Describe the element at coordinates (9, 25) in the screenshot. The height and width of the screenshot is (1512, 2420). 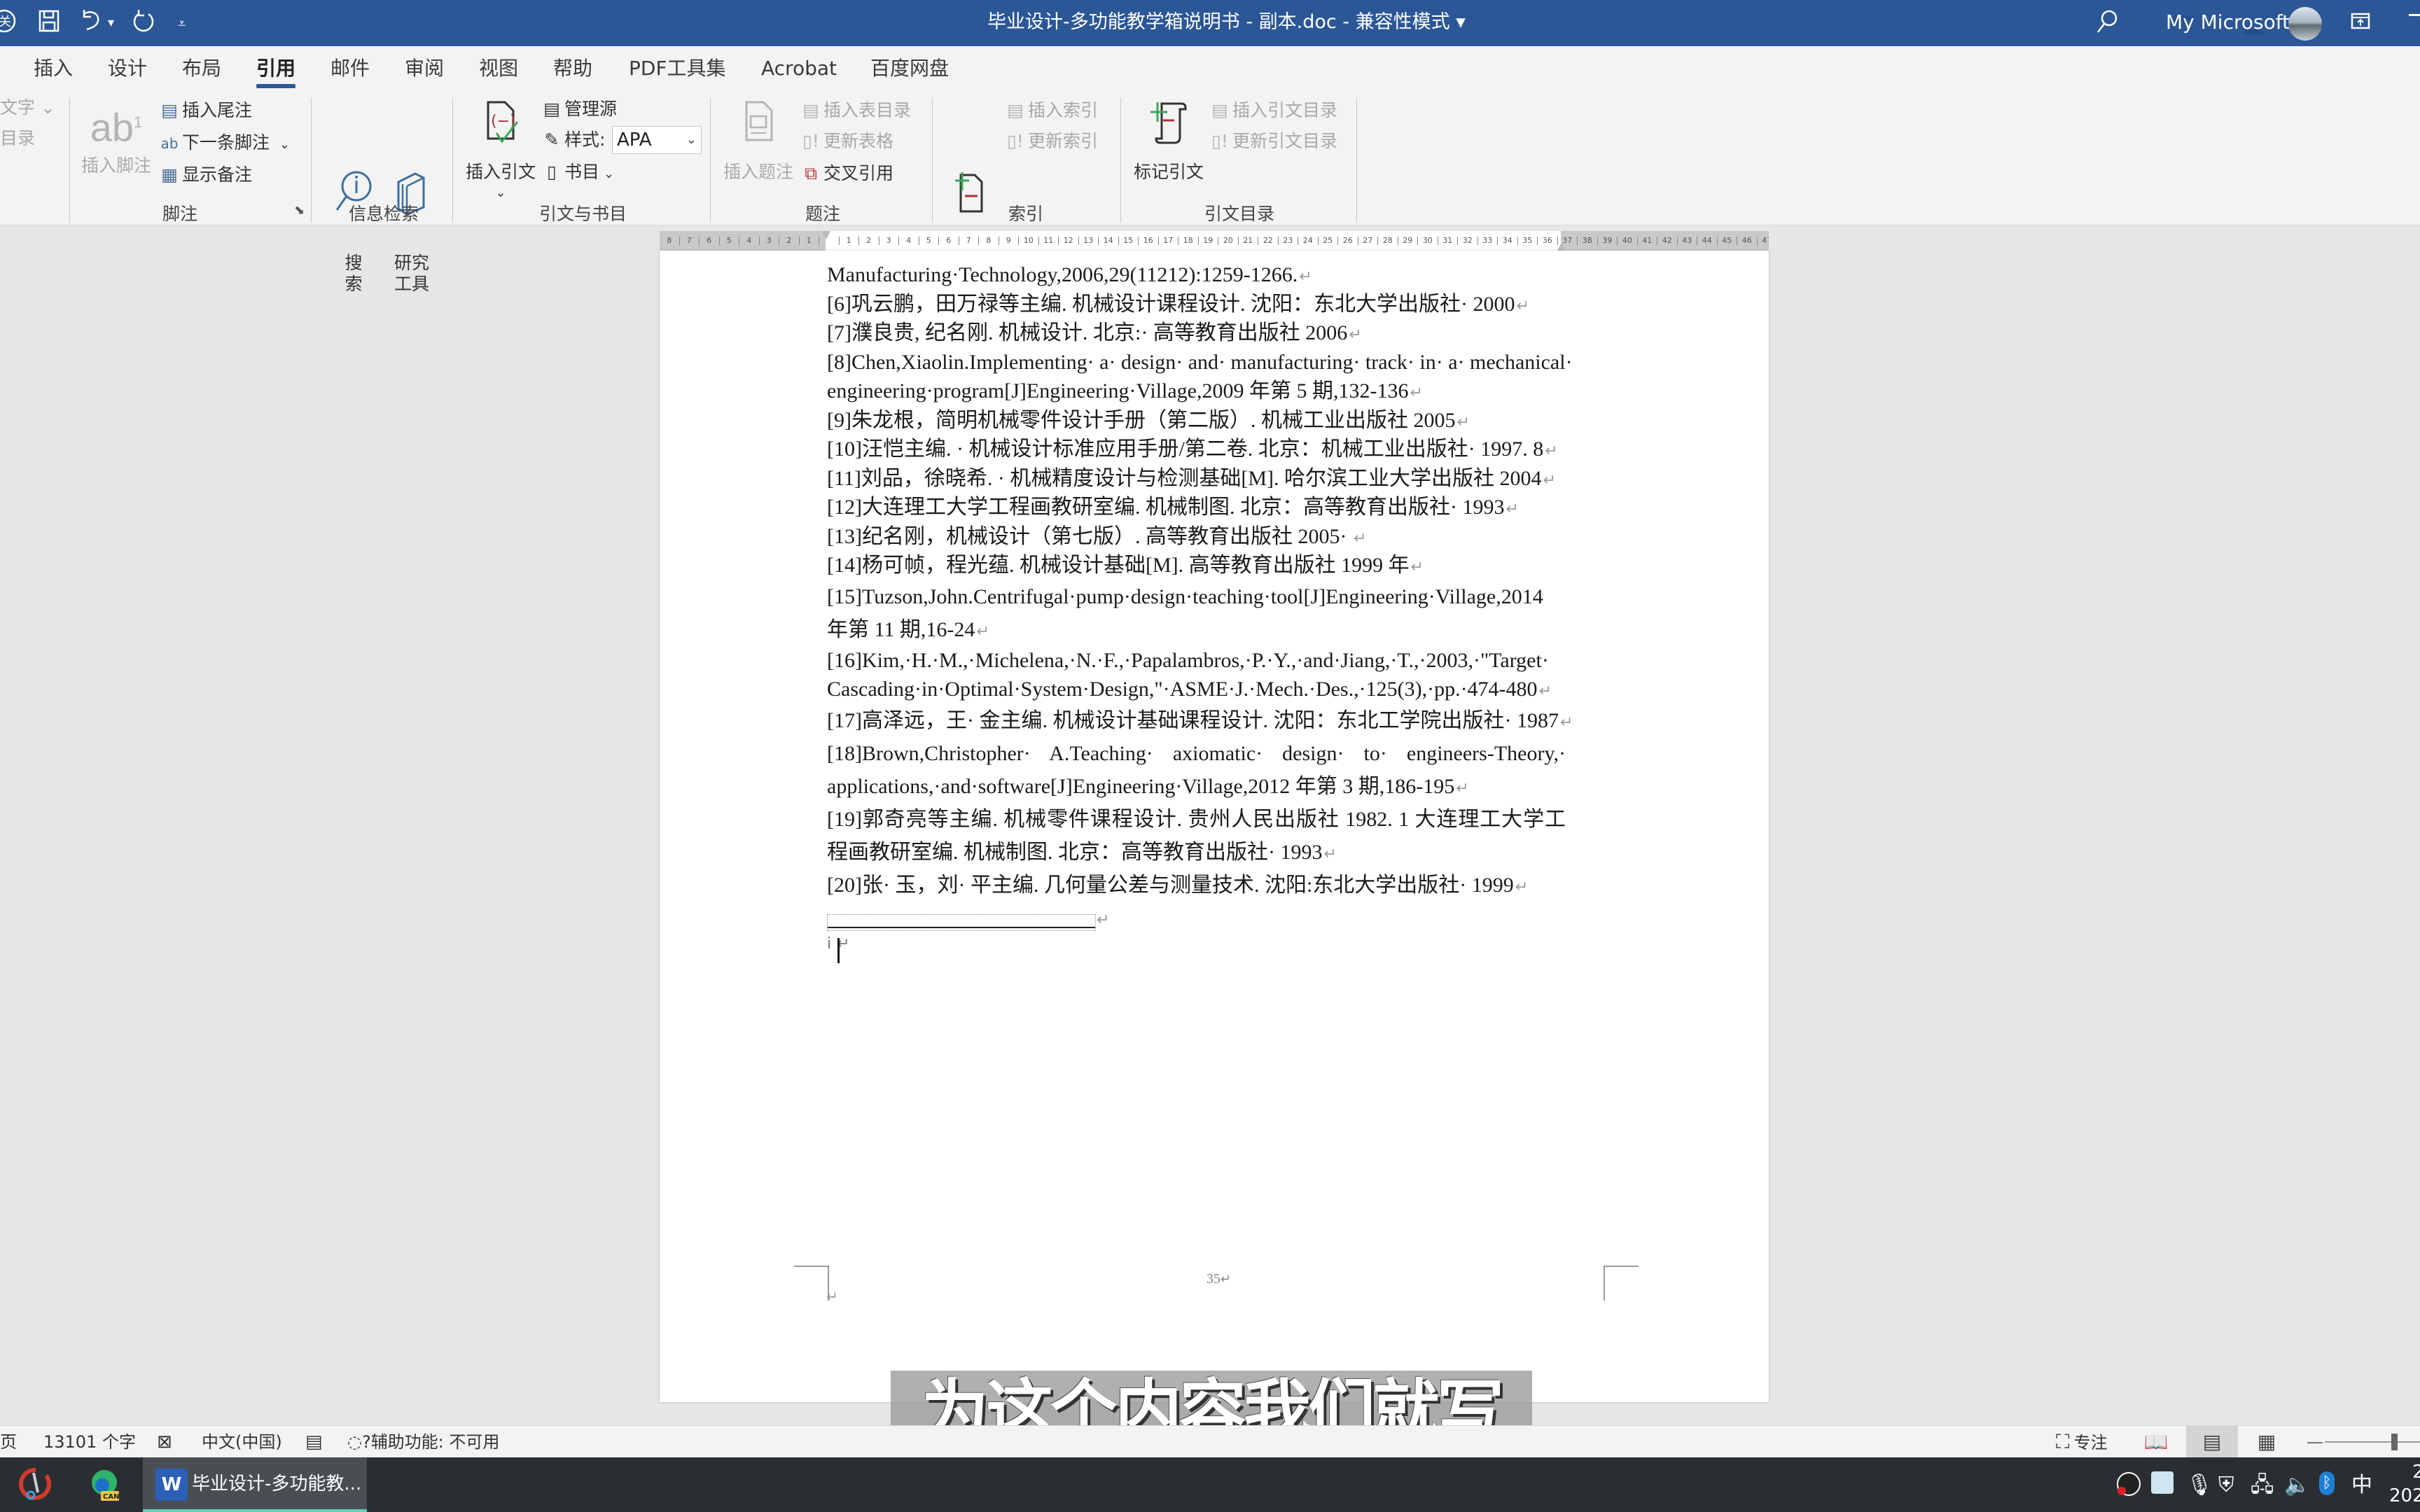
I see `autosave-icon: 关` at that location.